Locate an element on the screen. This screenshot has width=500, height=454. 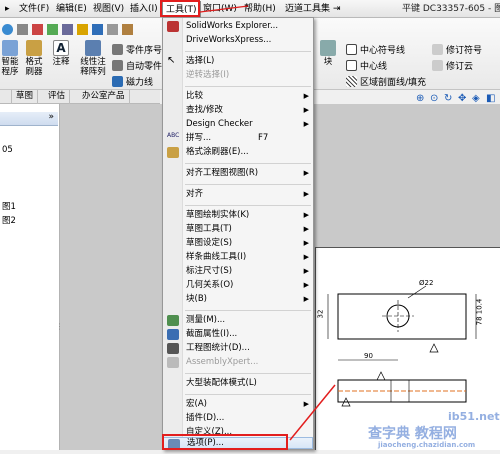
watermark-title: 查字典 教程网 is located at coordinates (412, 434).